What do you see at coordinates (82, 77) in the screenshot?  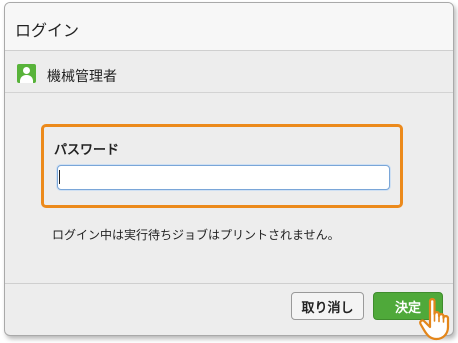 I see `user-name: 機械管理者` at bounding box center [82, 77].